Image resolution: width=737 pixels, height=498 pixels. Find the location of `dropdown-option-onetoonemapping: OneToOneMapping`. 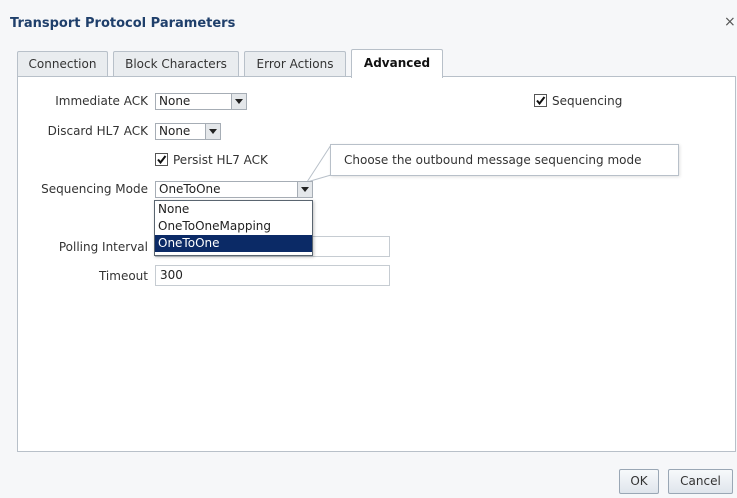

dropdown-option-onetoonemapping: OneToOneMapping is located at coordinates (233, 226).